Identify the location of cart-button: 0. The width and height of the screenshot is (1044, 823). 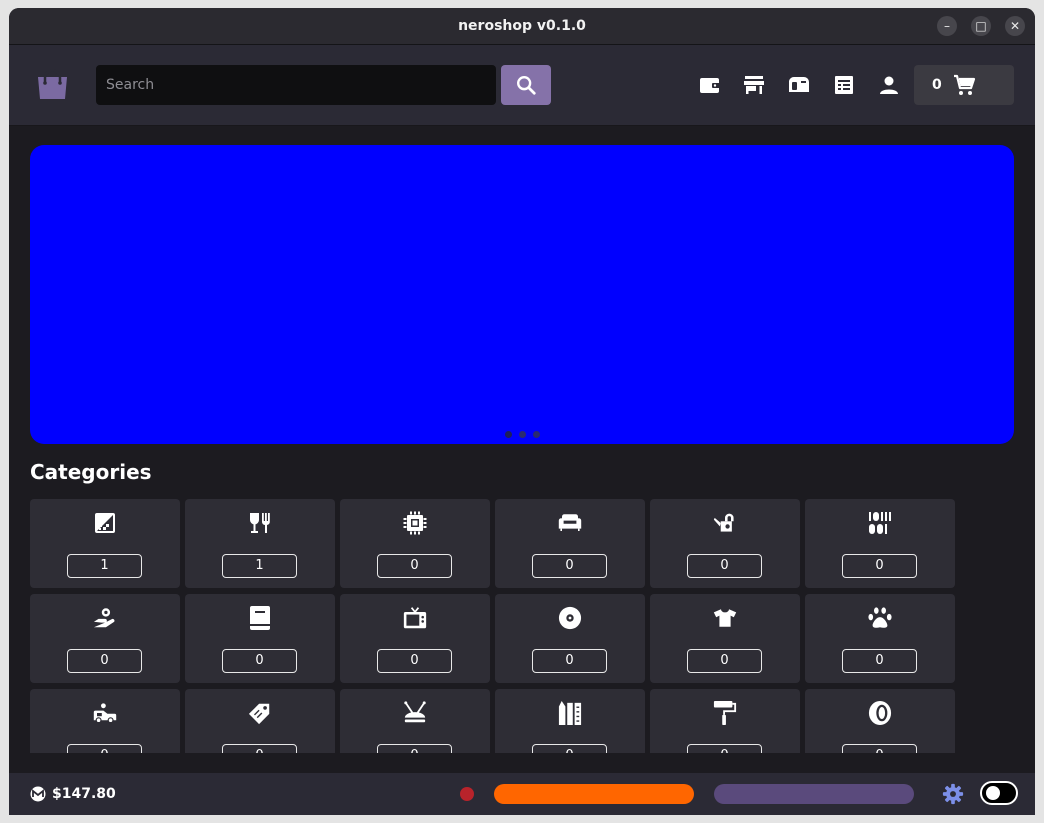
(964, 85).